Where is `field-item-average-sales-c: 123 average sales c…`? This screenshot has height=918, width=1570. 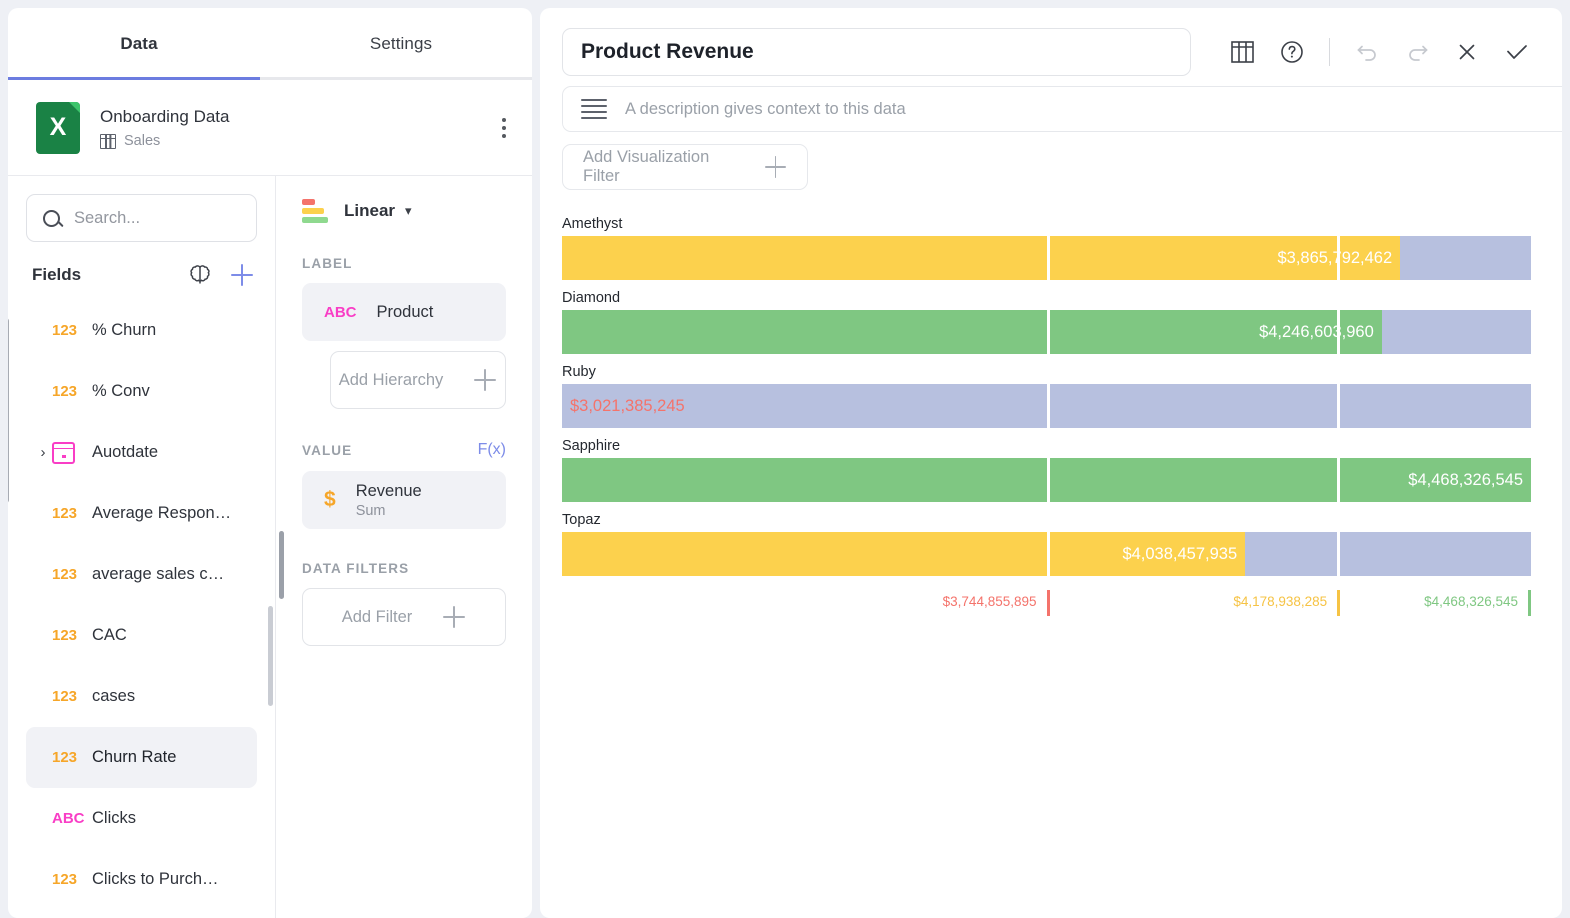 field-item-average-sales-c: 123 average sales c… is located at coordinates (141, 574).